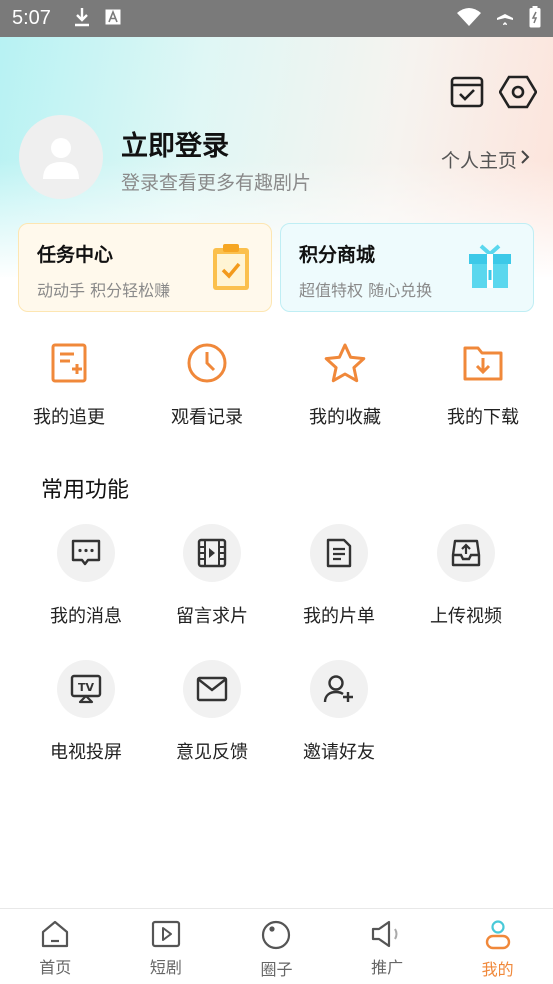 The width and height of the screenshot is (553, 984). I want to click on func-label: 我的消息, so click(86, 616).